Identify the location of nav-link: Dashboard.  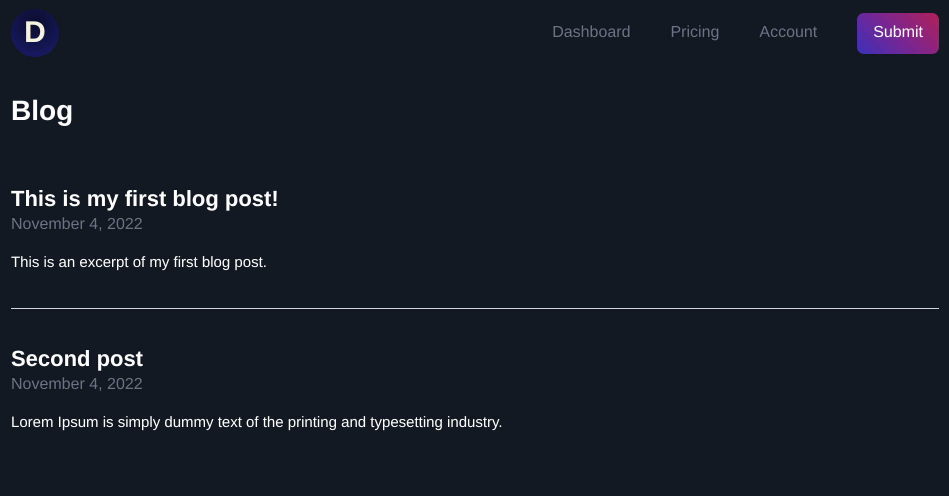
(591, 33).